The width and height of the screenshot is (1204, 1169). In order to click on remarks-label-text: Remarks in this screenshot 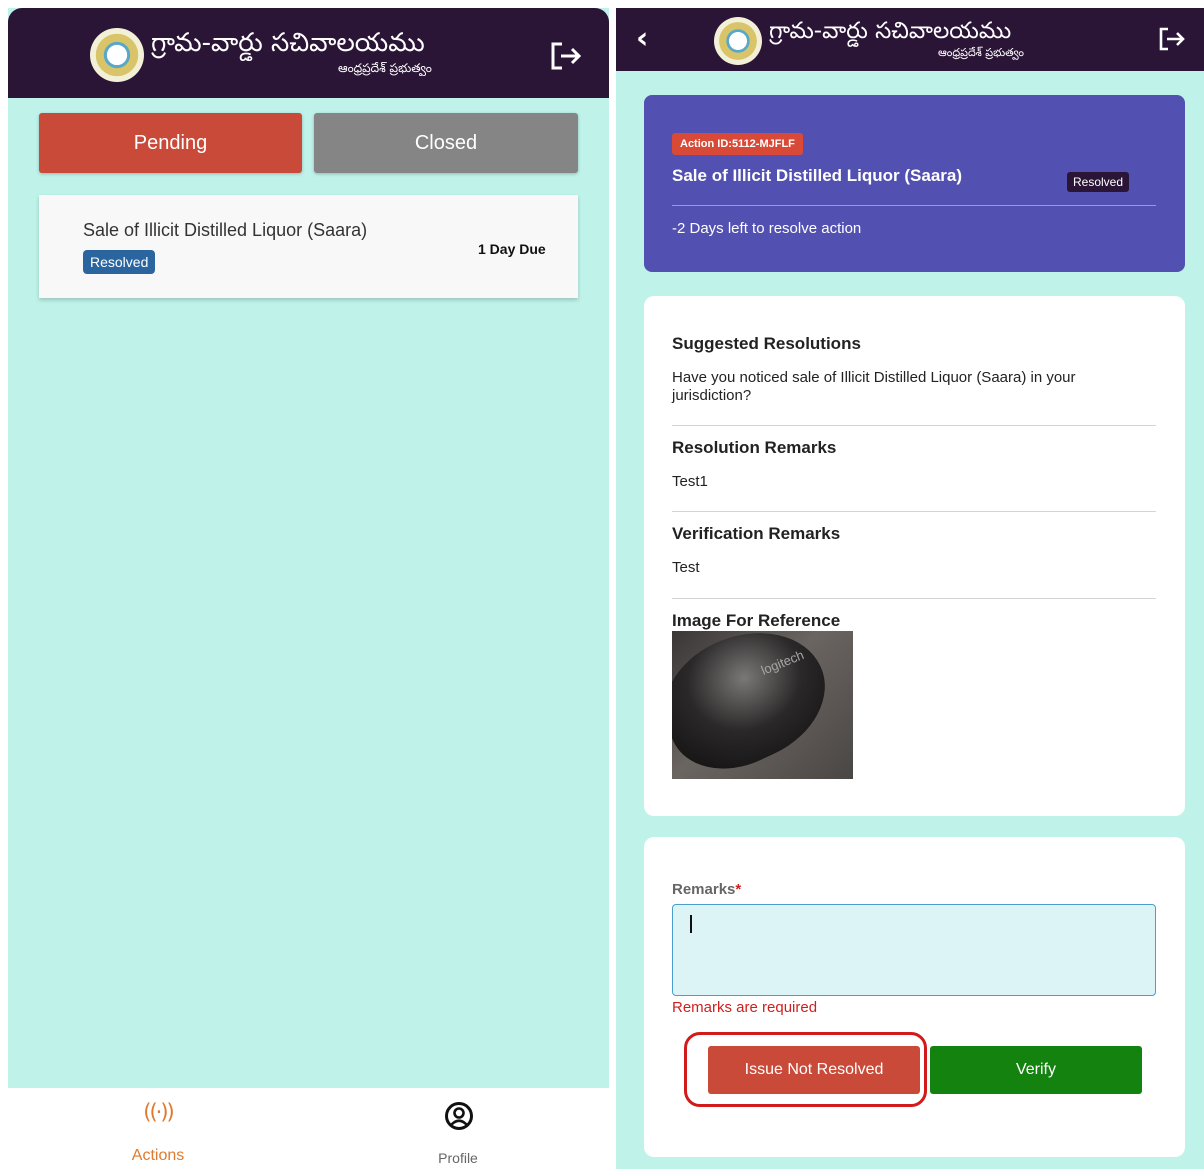, I will do `click(704, 889)`.